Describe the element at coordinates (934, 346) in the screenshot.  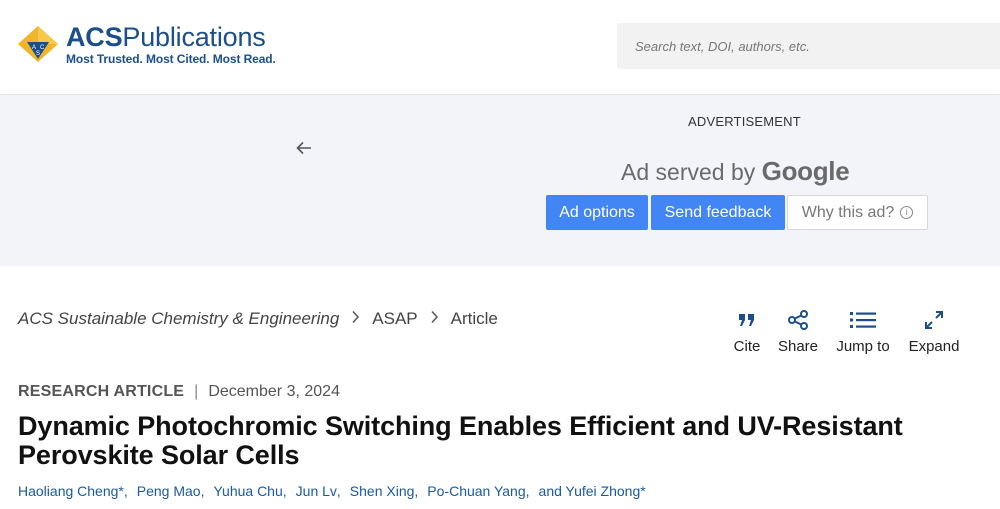
I see `expand-label: Expand` at that location.